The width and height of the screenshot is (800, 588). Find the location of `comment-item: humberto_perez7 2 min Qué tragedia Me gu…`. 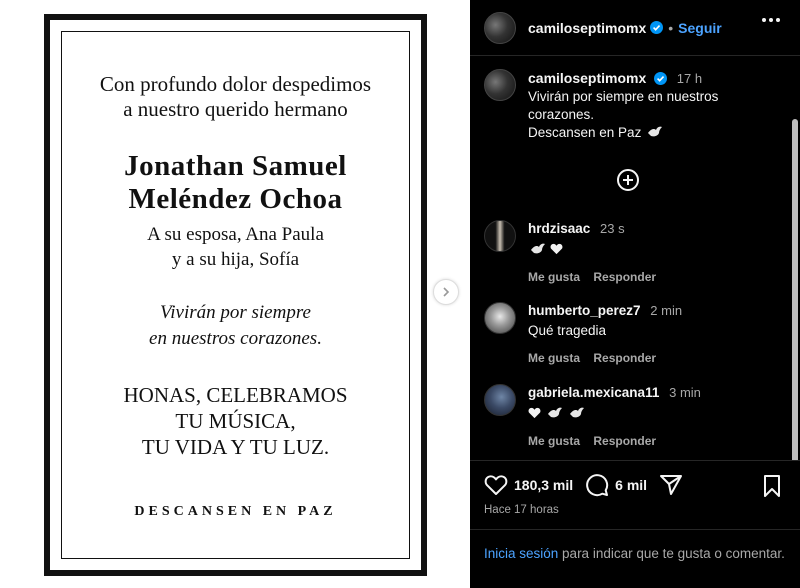

comment-item: humberto_perez7 2 min Qué tragedia Me gu… is located at coordinates (629, 334).